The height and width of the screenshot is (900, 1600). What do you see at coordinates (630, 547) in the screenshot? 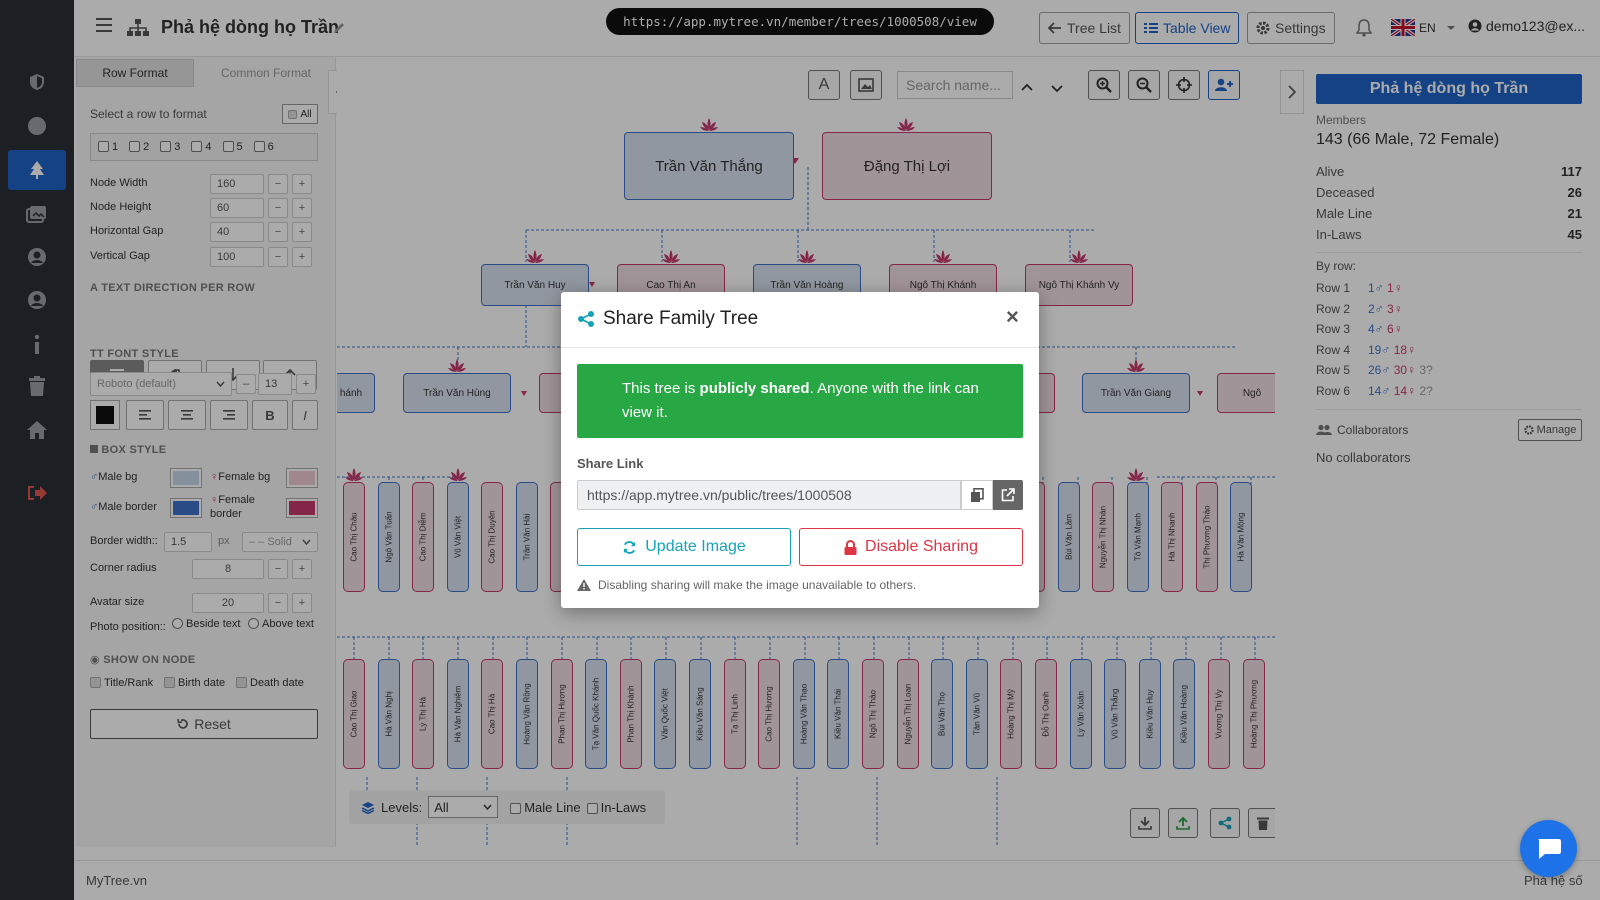
I see `sync-icon` at bounding box center [630, 547].